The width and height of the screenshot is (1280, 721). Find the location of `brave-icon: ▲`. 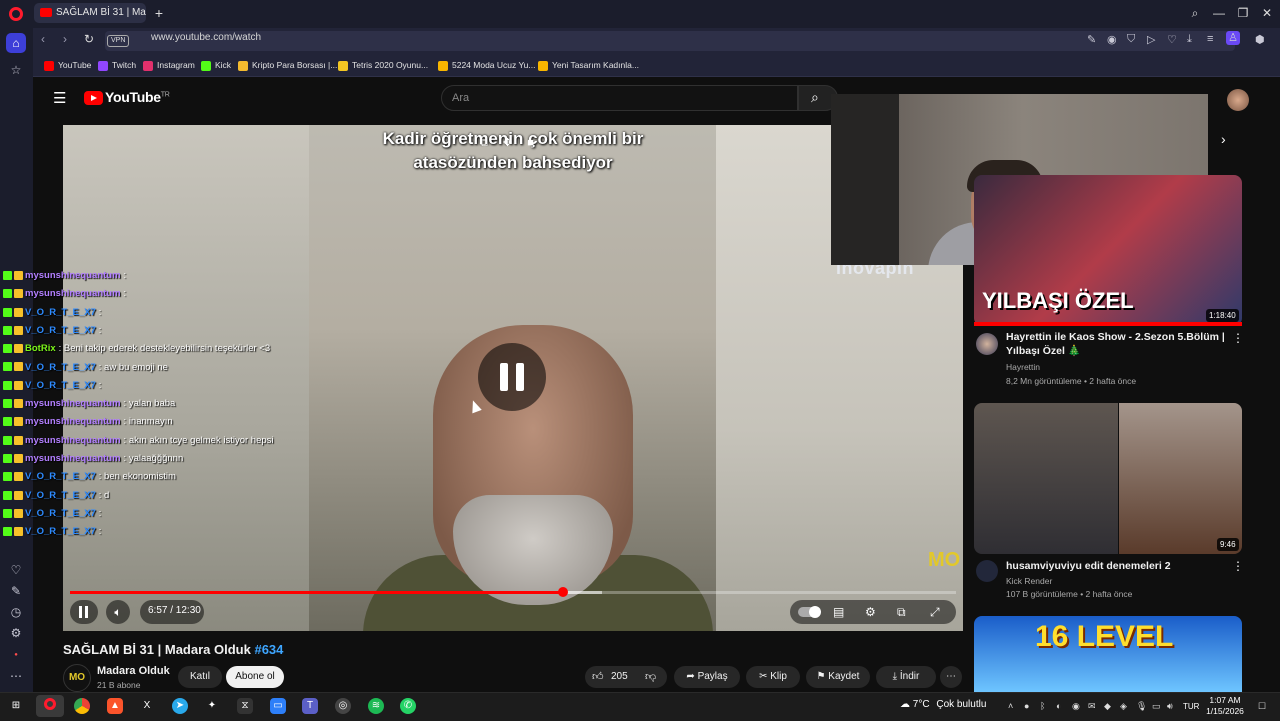

brave-icon: ▲ is located at coordinates (115, 706).